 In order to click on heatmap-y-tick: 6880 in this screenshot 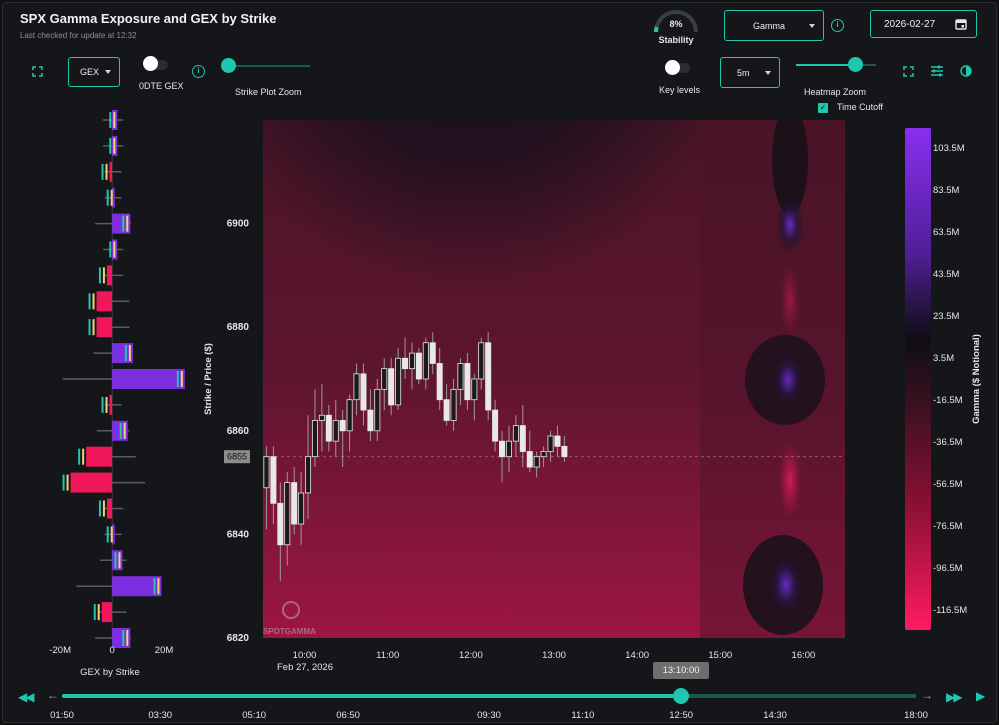, I will do `click(238, 327)`.